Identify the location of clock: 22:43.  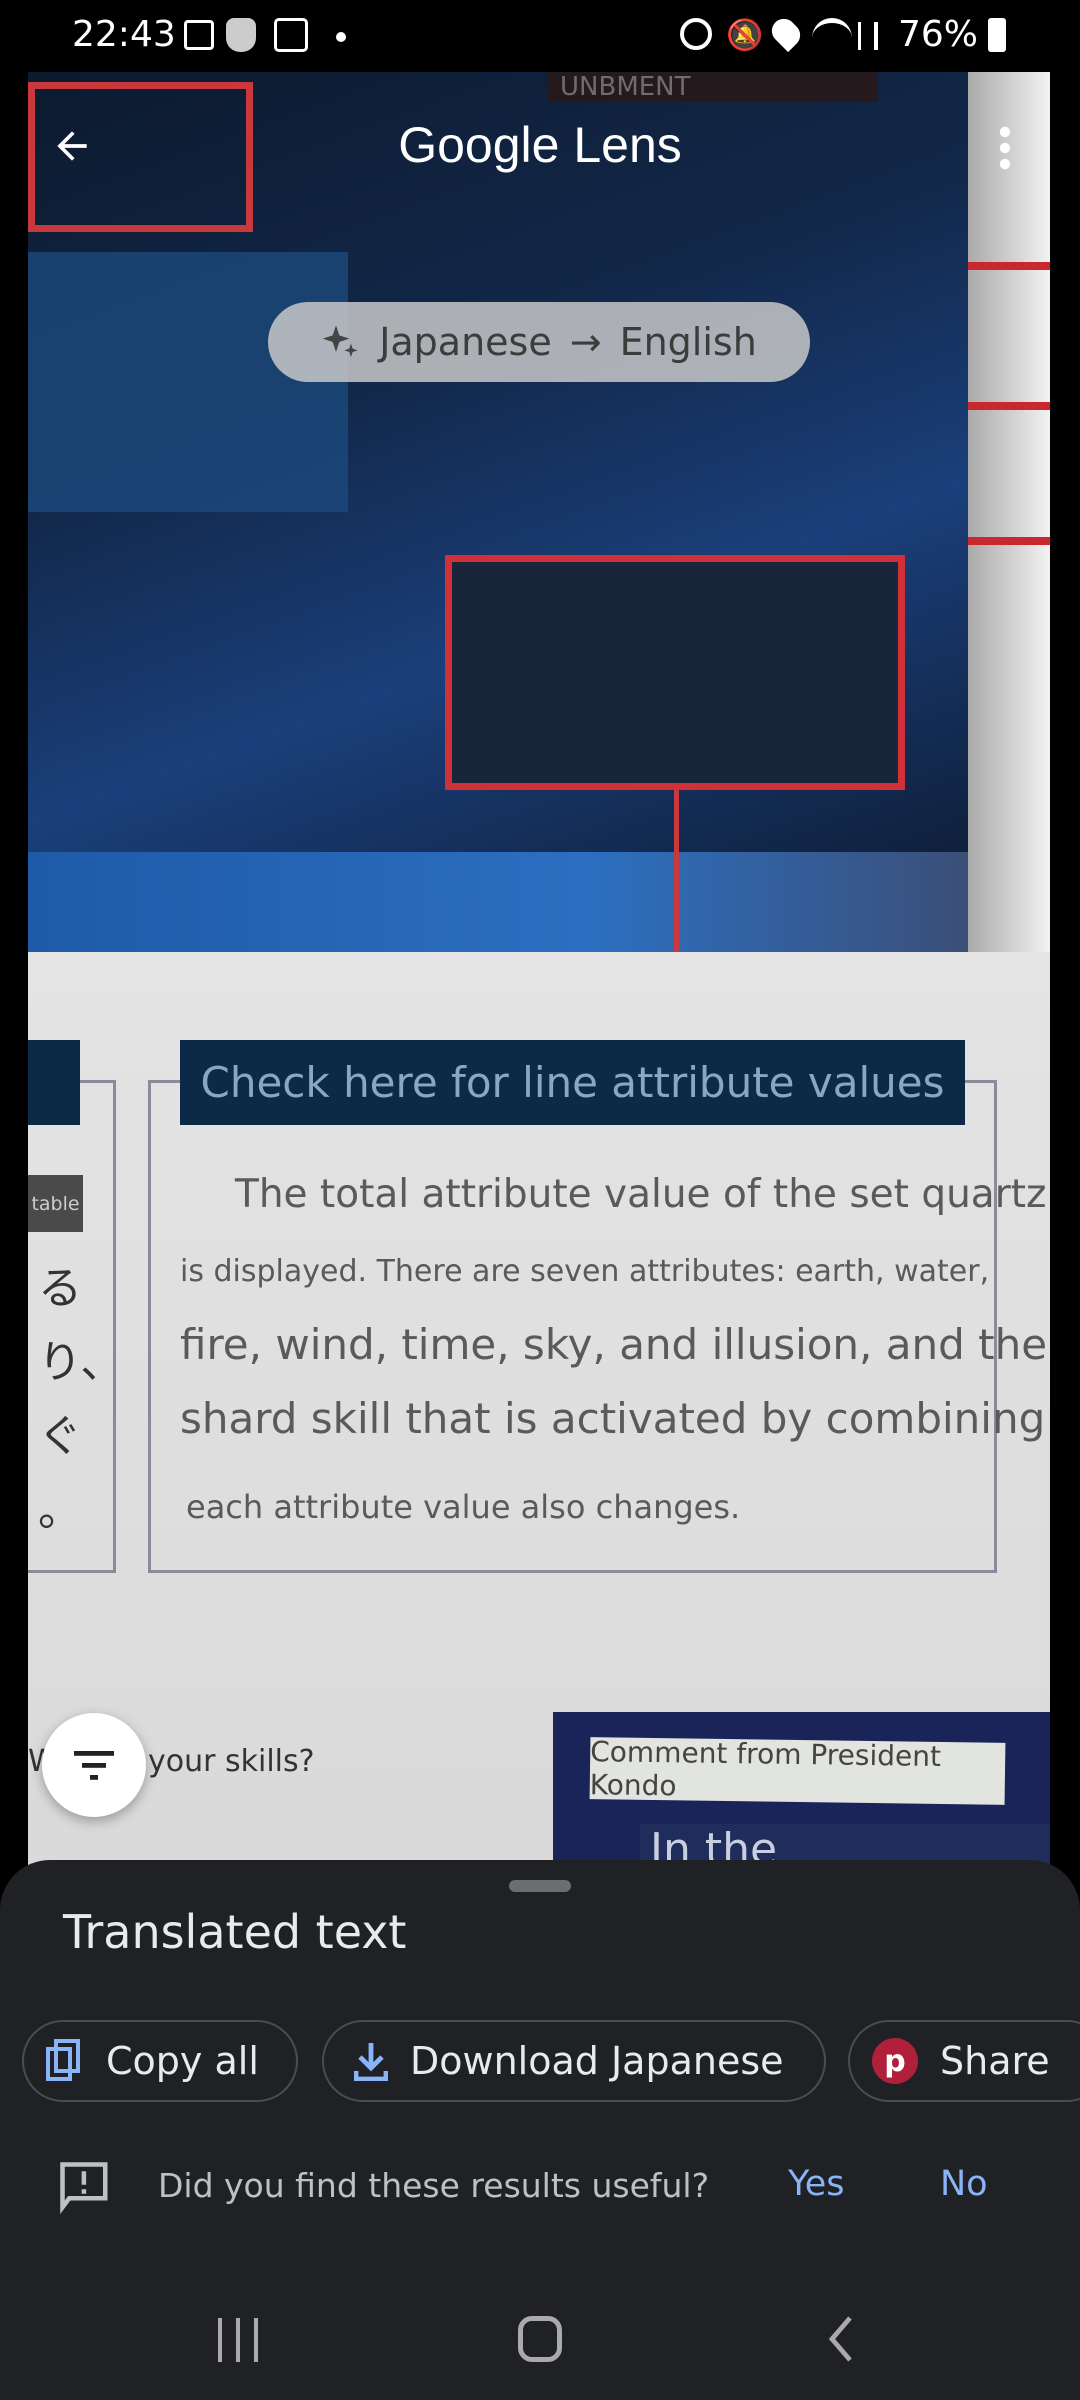
(124, 34).